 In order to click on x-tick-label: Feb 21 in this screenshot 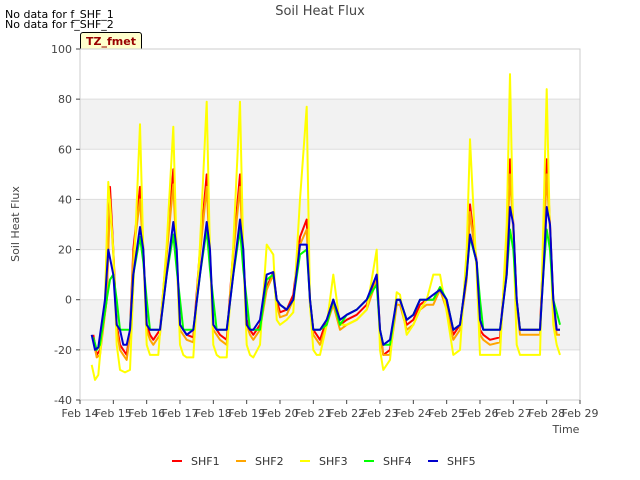, I will do `click(313, 413)`.